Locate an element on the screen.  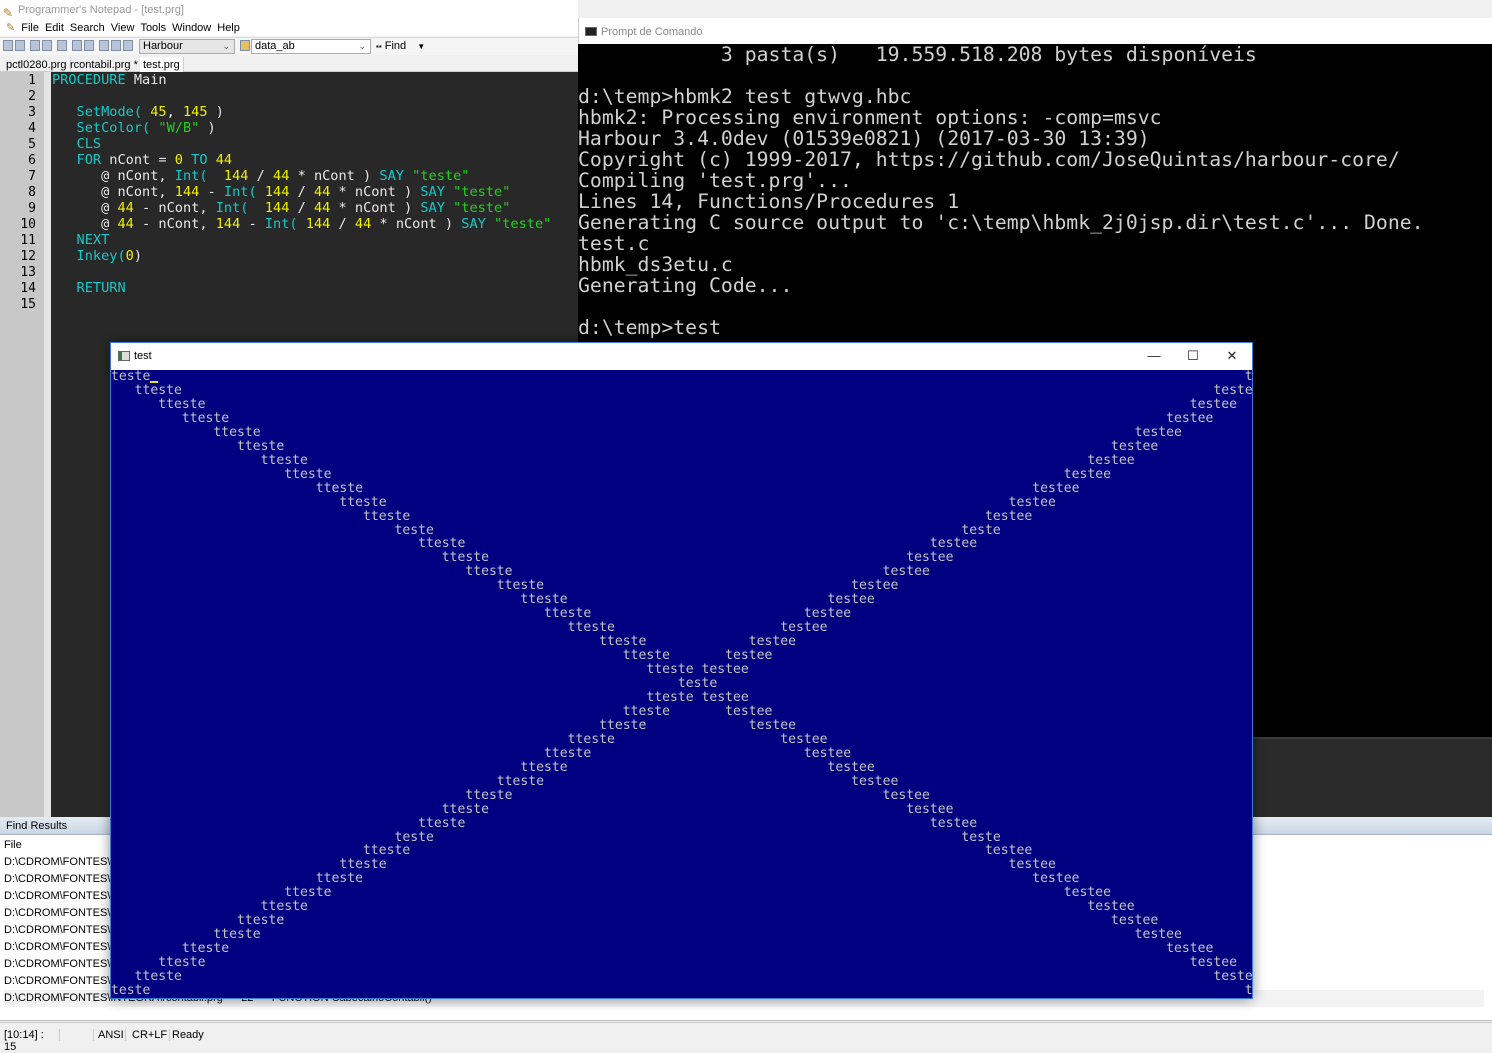
cmd-title-bar: Prompt de Comando is located at coordinates (1035, 31).